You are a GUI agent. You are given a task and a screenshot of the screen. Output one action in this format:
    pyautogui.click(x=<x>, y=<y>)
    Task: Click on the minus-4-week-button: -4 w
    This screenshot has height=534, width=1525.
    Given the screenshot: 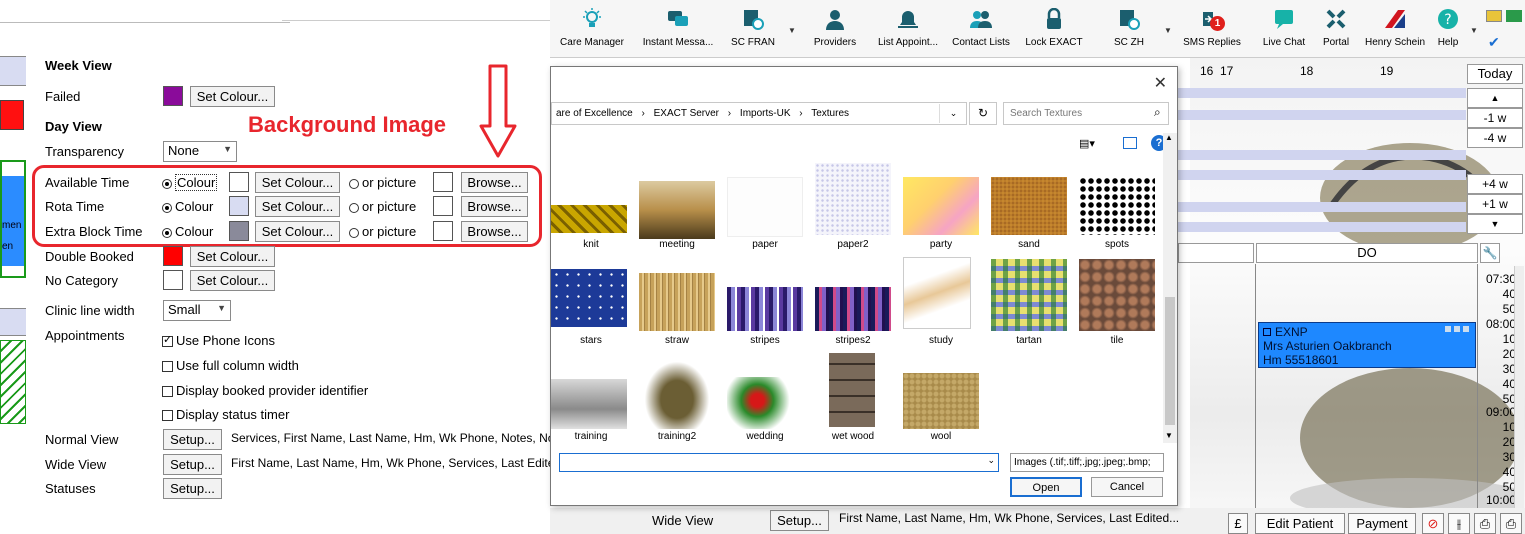 What is the action you would take?
    pyautogui.click(x=1495, y=138)
    